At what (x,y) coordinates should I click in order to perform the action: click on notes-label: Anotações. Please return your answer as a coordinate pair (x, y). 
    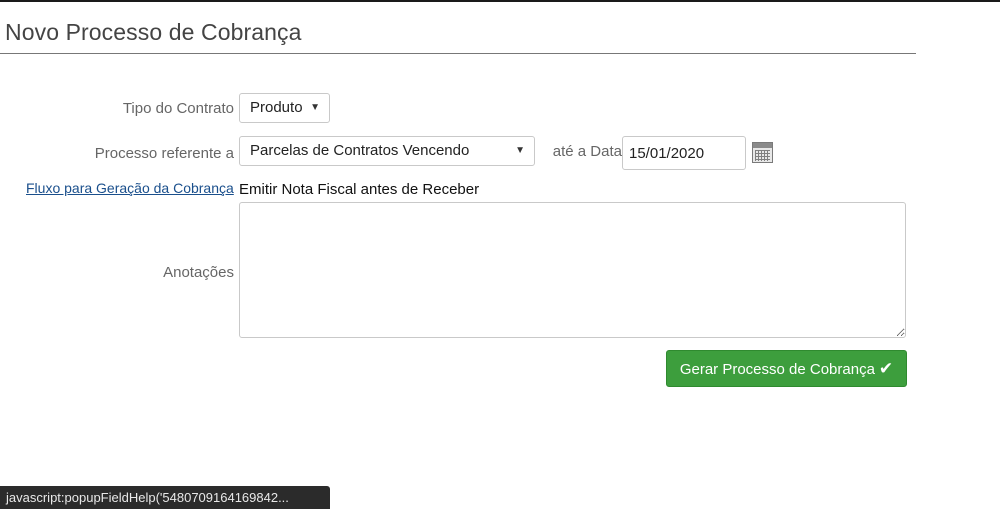
    Looking at the image, I should click on (198, 272).